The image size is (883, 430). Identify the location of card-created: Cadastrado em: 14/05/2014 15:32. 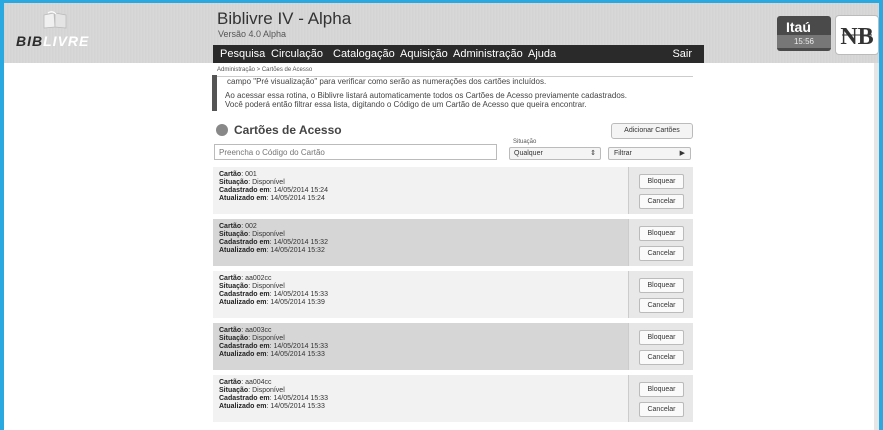
(273, 242).